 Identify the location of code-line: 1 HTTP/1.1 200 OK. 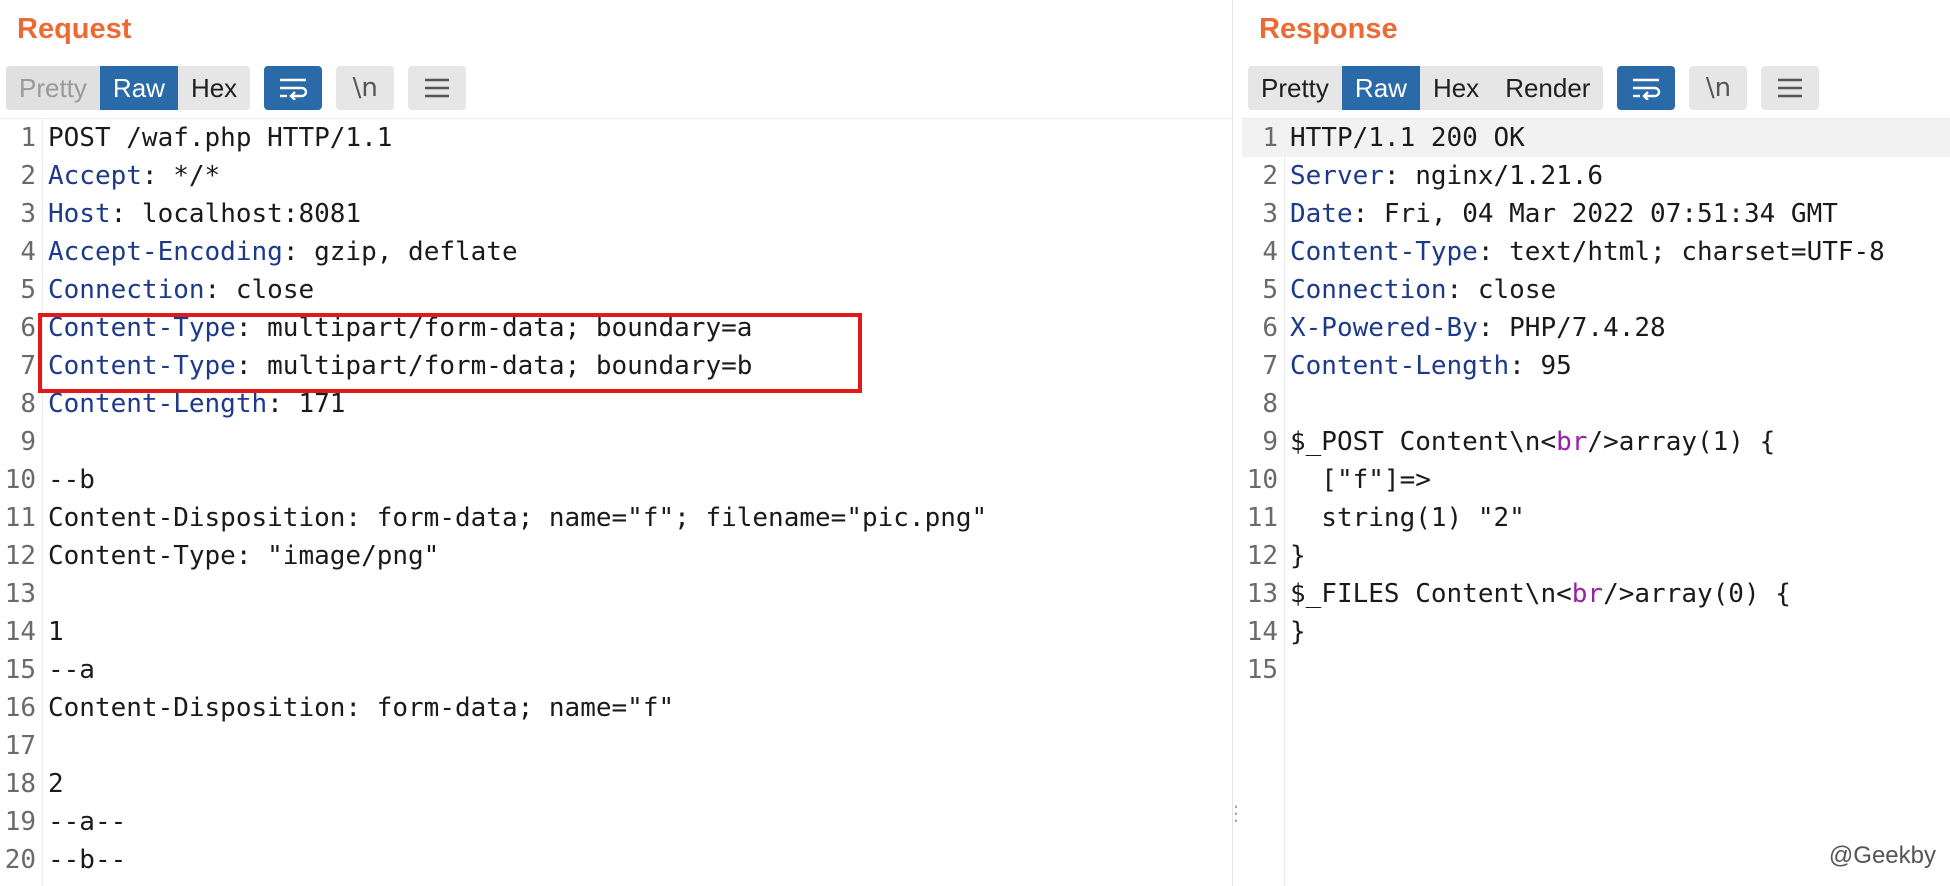
(1596, 138).